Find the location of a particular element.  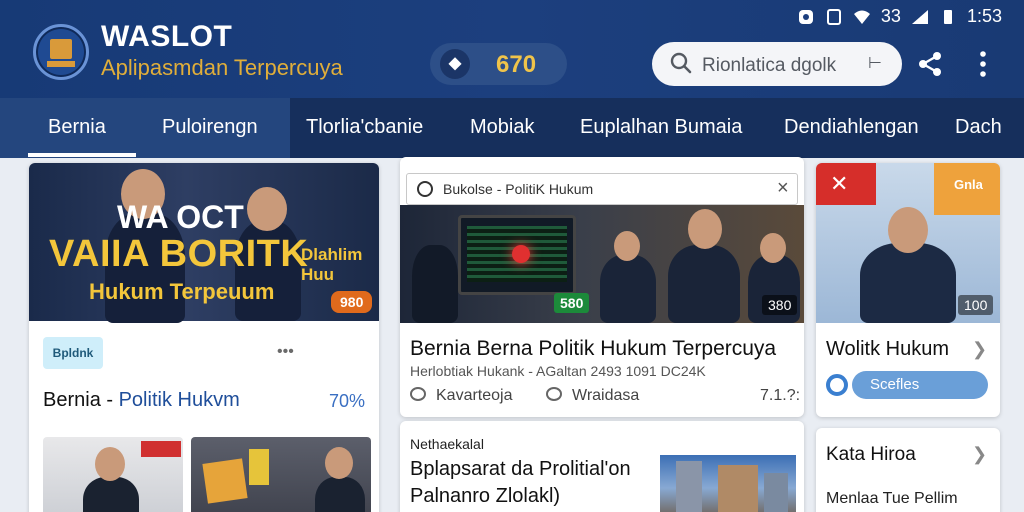

status-bar: 33 1:53 is located at coordinates (899, 16).